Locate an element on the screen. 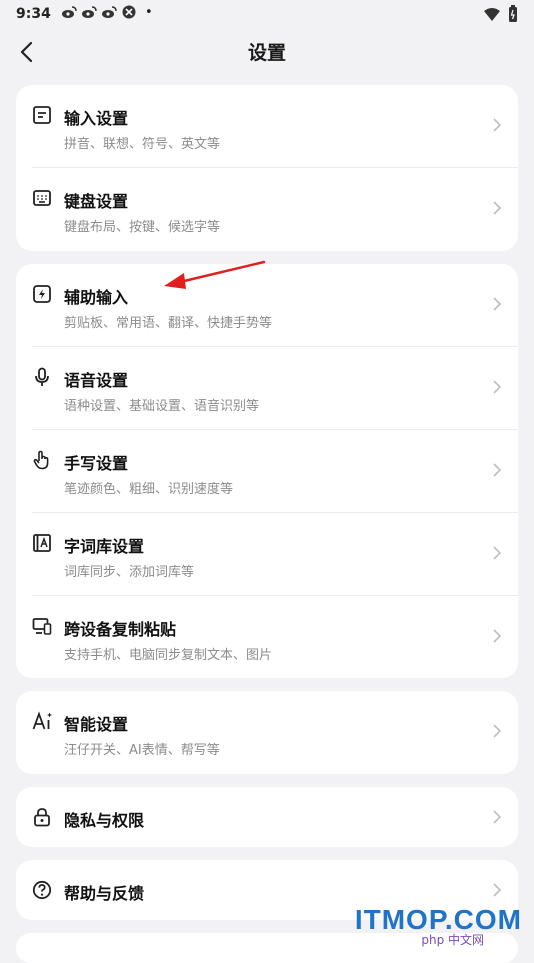  input-settings-icon is located at coordinates (42, 115).